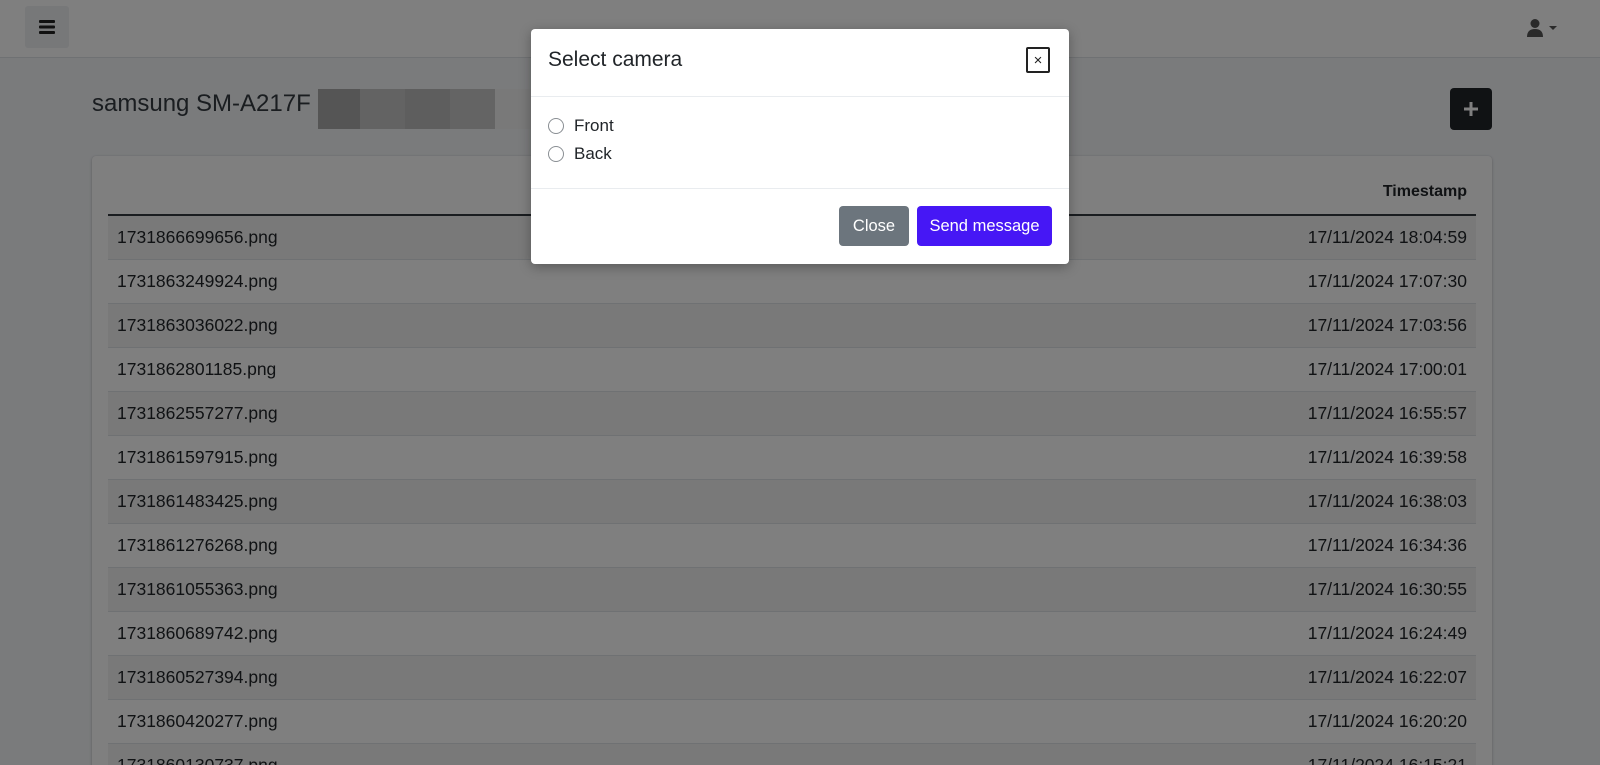 The height and width of the screenshot is (765, 1600). What do you see at coordinates (615, 59) in the screenshot?
I see `modal-title: Select camera` at bounding box center [615, 59].